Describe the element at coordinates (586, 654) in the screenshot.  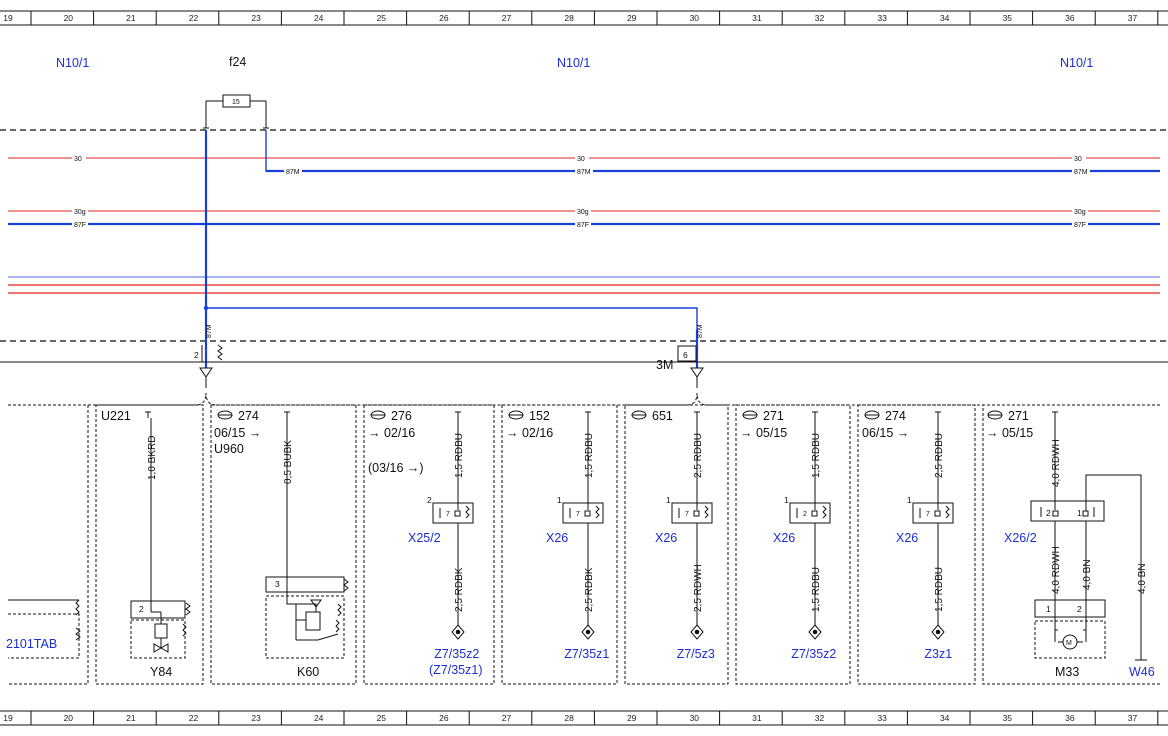
I see `module-ground: Z7/35z1` at that location.